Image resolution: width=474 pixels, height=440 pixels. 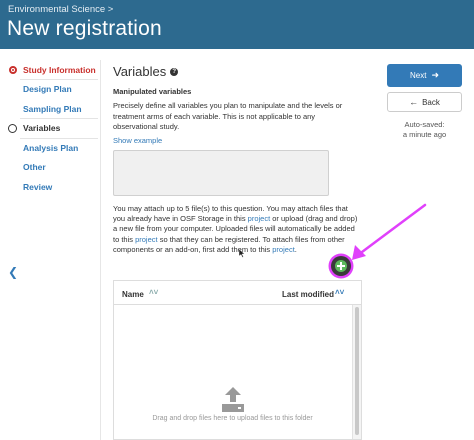 What do you see at coordinates (34, 167) in the screenshot?
I see `sidebar-item-label: Other` at bounding box center [34, 167].